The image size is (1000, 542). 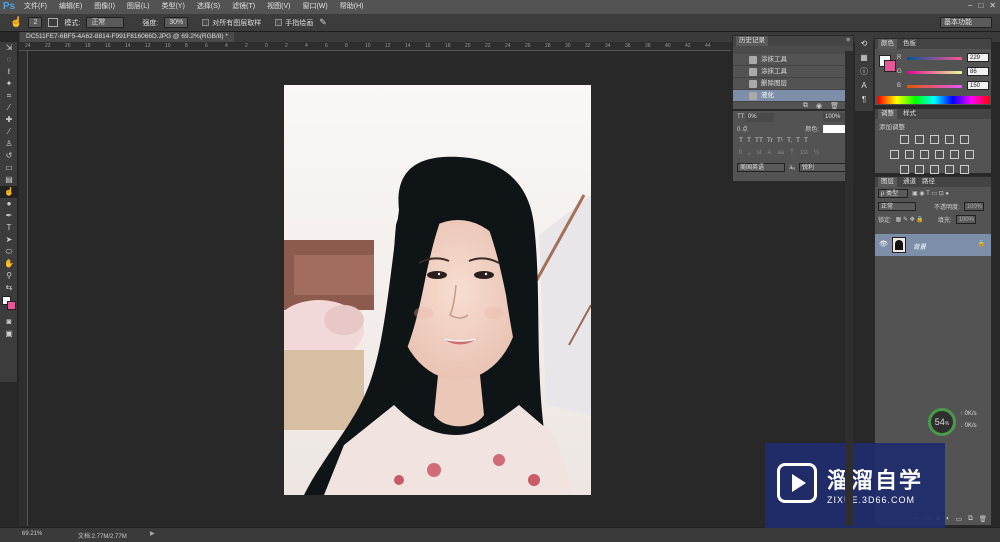 I want to click on blend-mode-select: 正常, so click(x=897, y=206).